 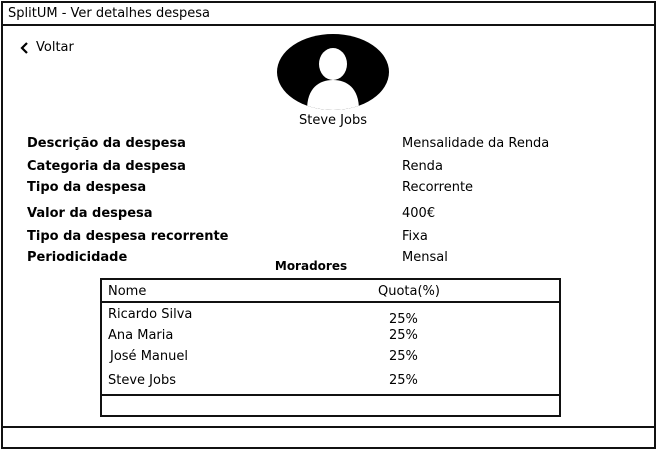 I want to click on table-header: Nome Quota(%), so click(x=330, y=291).